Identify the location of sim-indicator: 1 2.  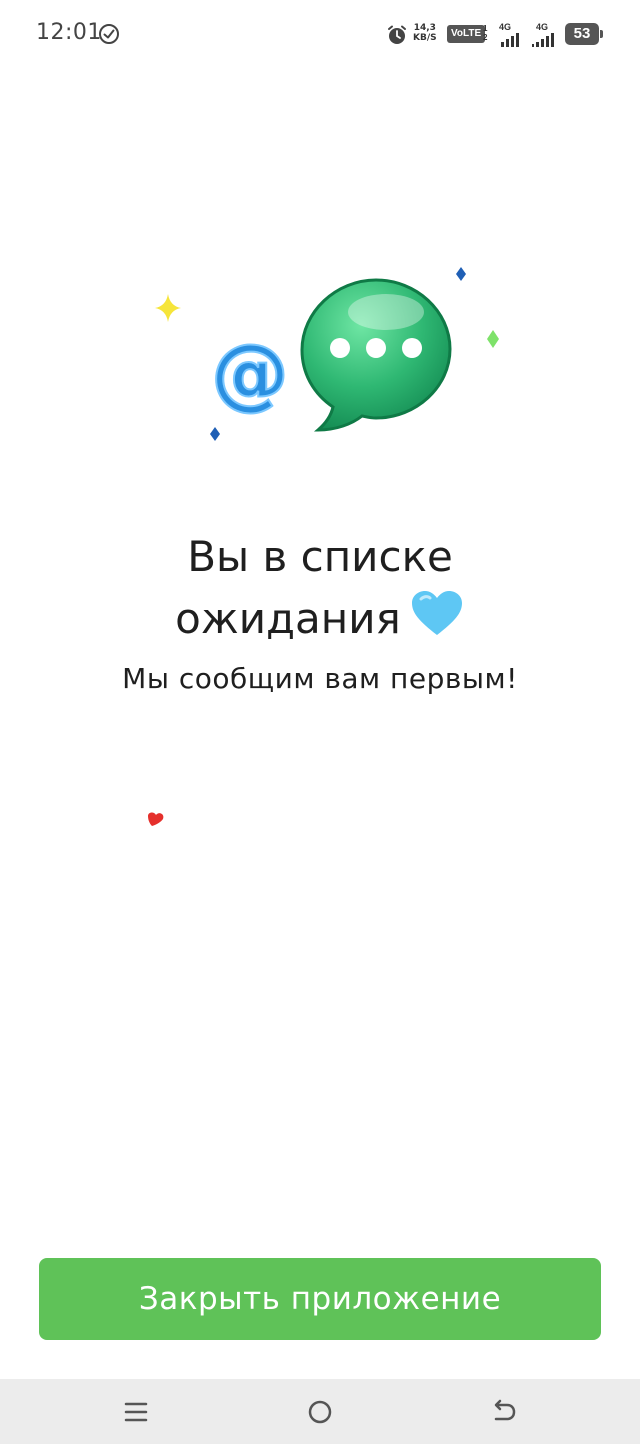
(485, 33).